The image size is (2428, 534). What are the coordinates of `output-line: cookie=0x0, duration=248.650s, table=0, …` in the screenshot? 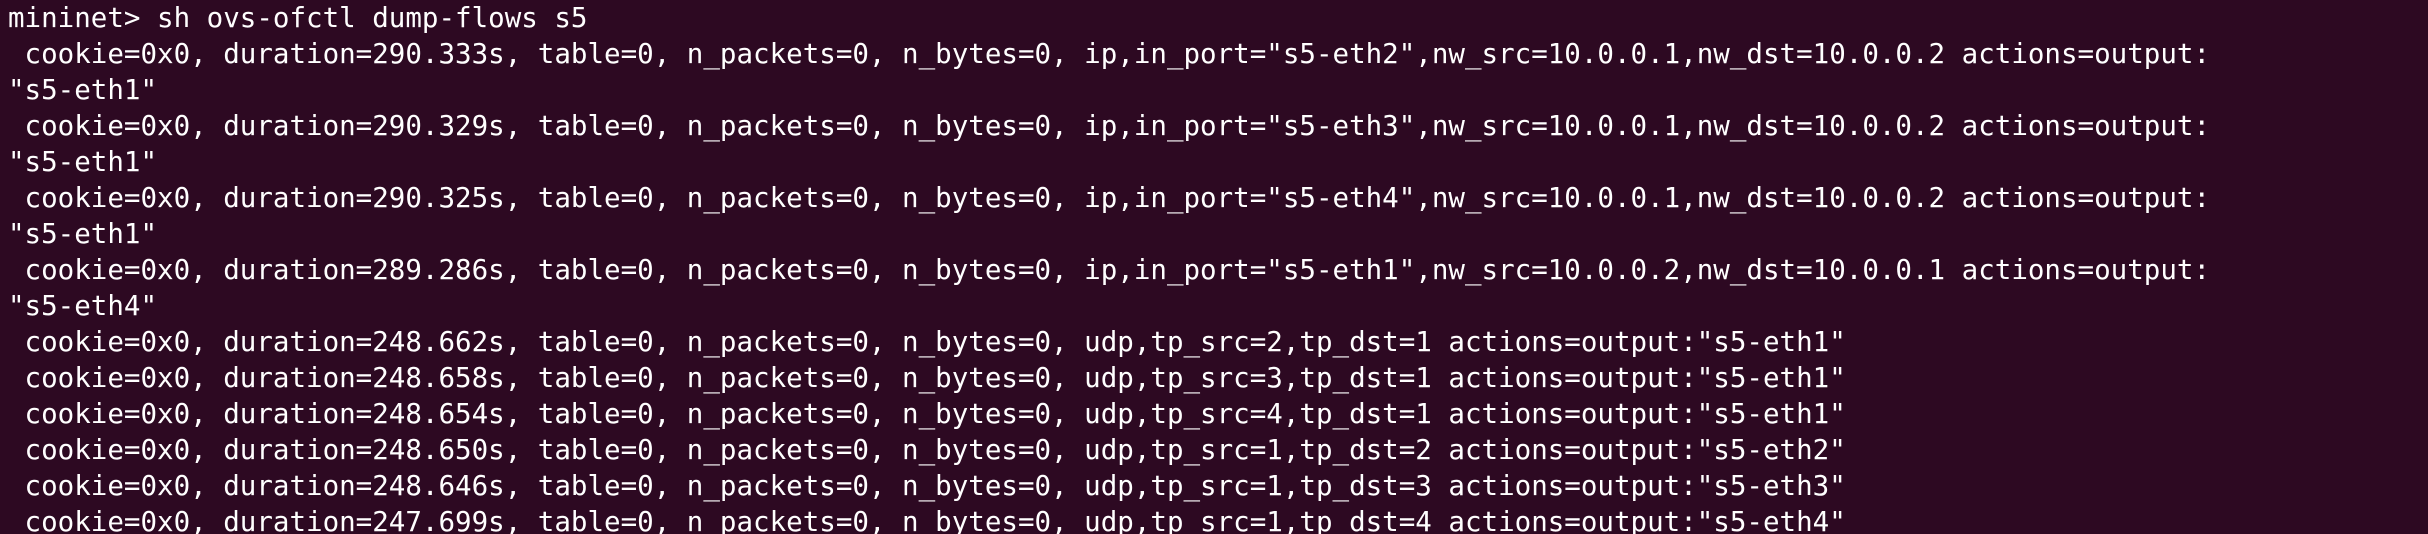 It's located at (927, 450).